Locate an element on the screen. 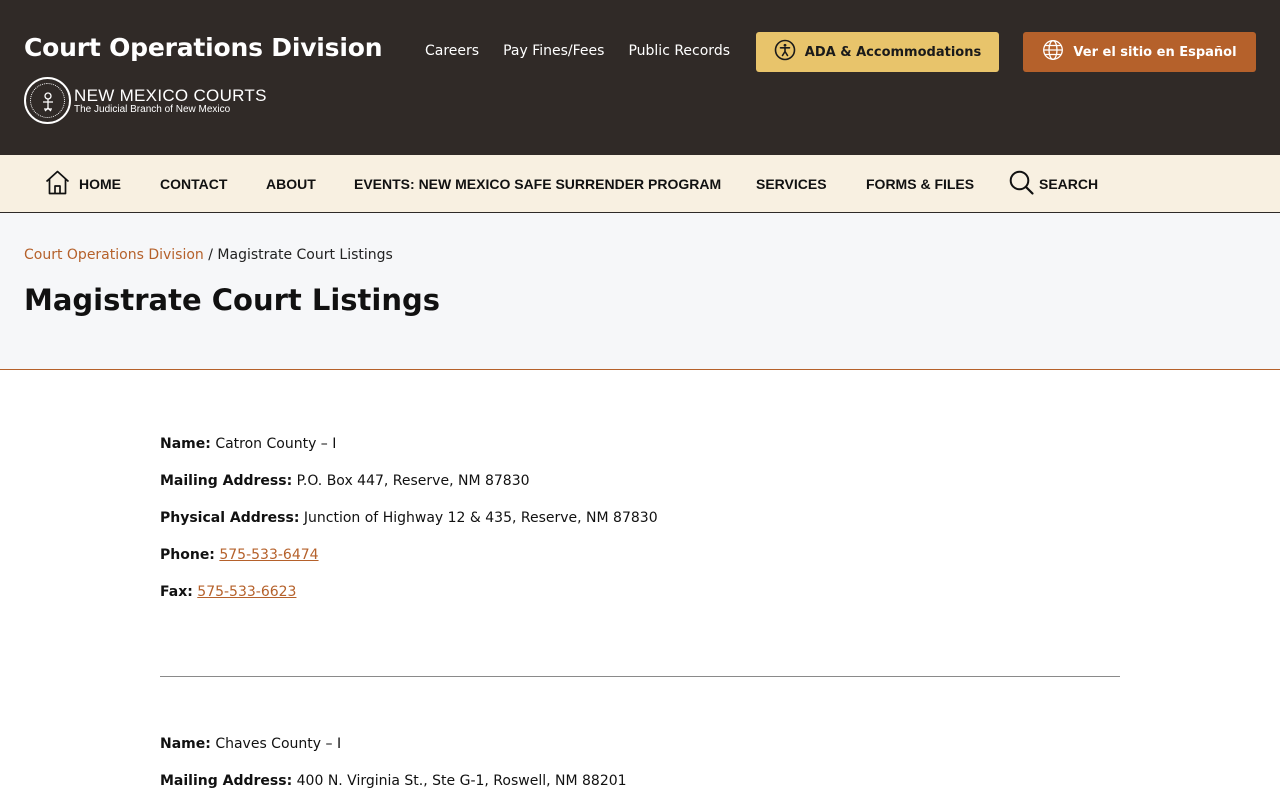 The image size is (1280, 809). public-records-link: Public Records is located at coordinates (679, 51).